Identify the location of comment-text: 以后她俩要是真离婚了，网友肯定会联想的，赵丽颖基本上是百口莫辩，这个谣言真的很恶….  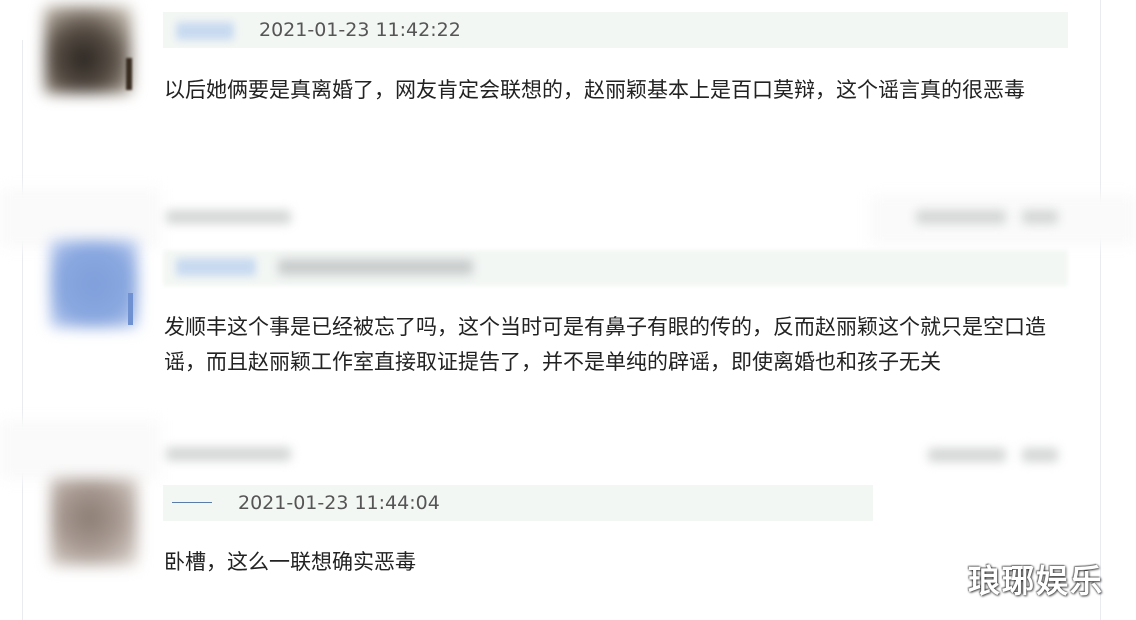
(594, 90).